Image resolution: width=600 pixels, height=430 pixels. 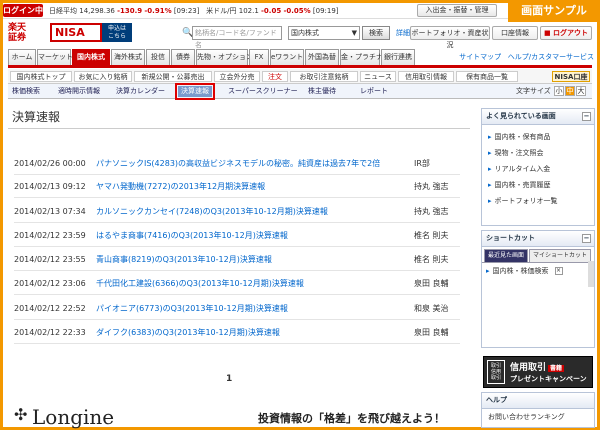 What do you see at coordinates (322, 57) in the screenshot?
I see `tab-forex: 外国為替` at bounding box center [322, 57].